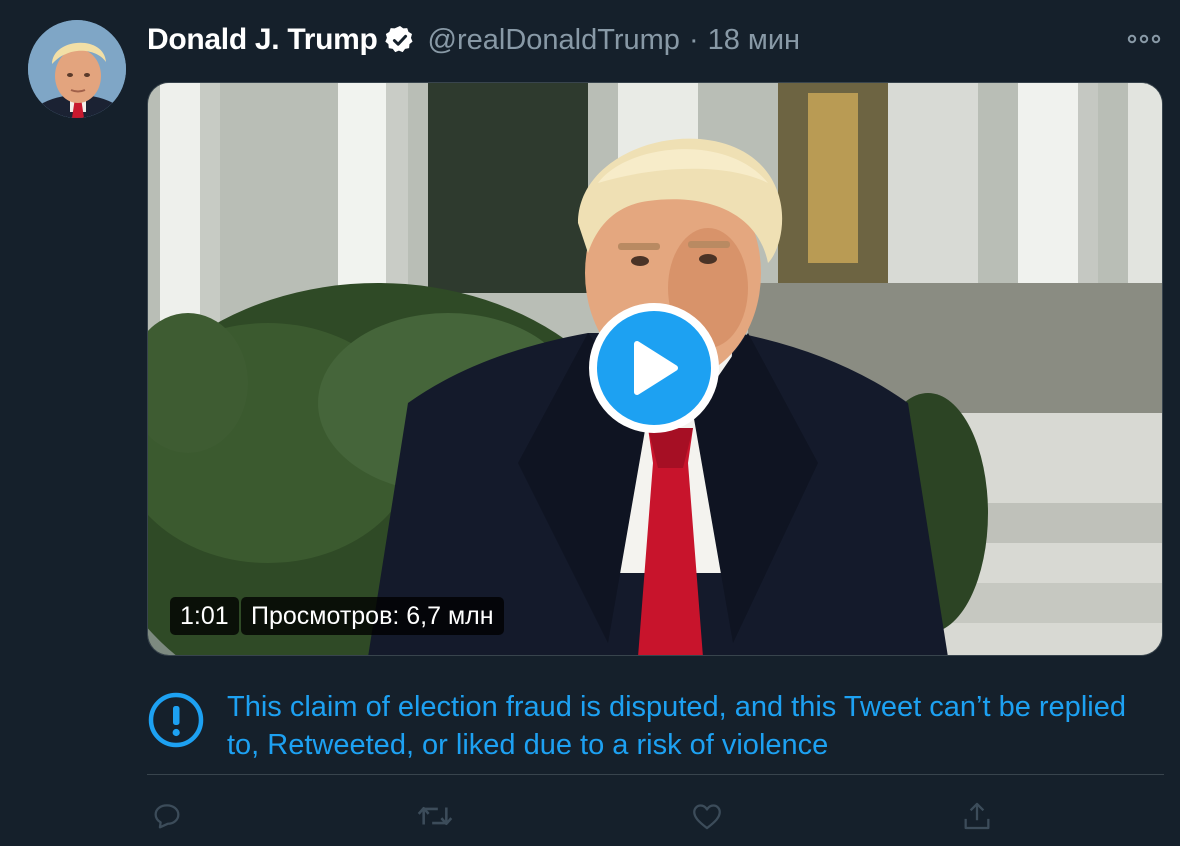 The image size is (1180, 846). Describe the element at coordinates (655, 774) in the screenshot. I see `divider` at that location.